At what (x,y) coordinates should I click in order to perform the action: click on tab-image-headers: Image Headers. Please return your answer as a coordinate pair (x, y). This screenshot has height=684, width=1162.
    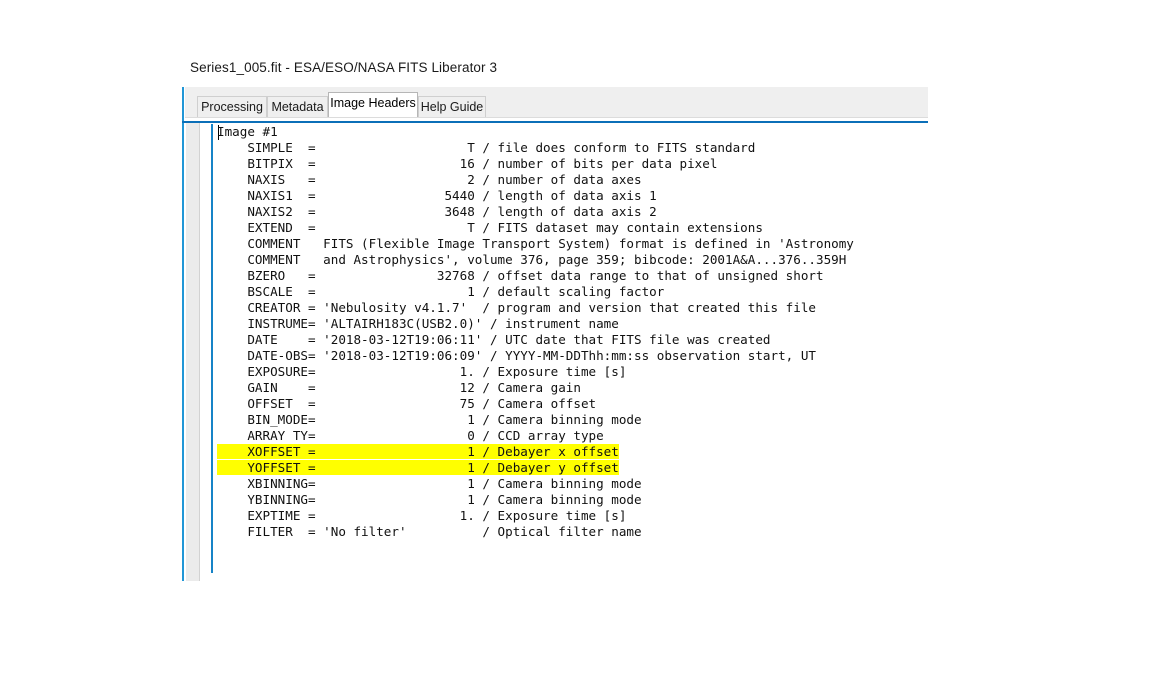
    Looking at the image, I should click on (373, 104).